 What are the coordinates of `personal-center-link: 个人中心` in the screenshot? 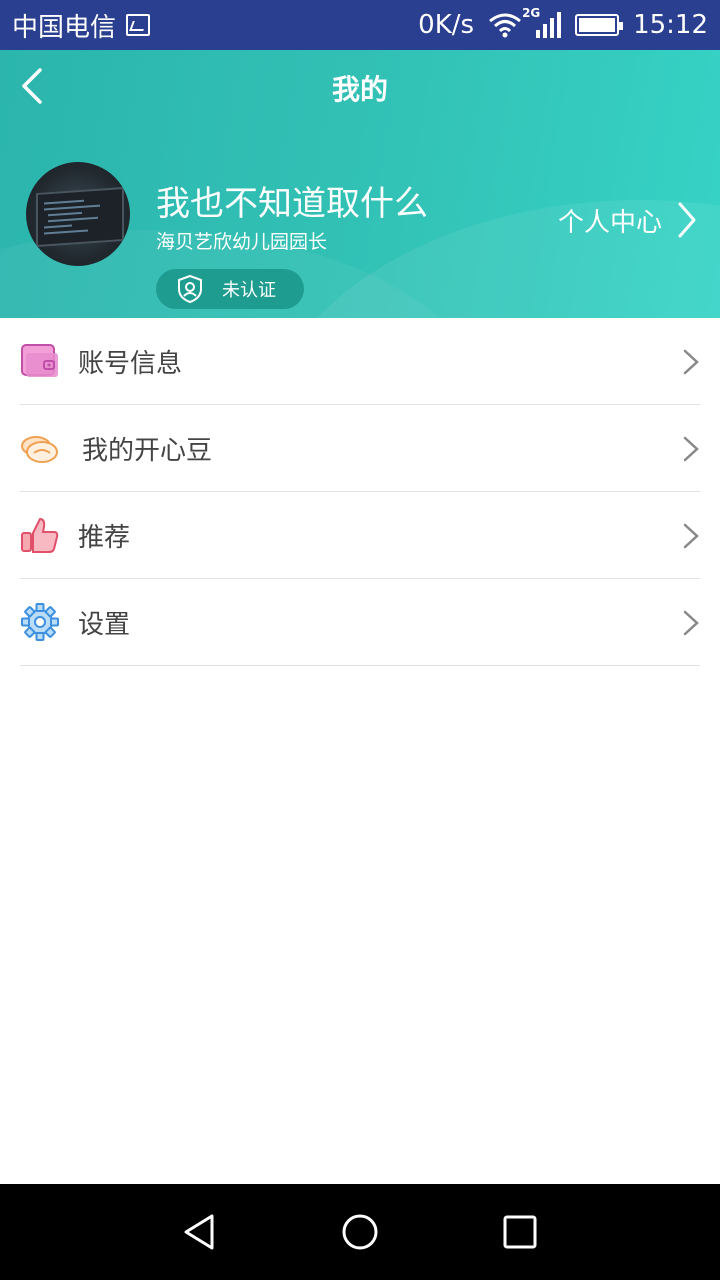 It's located at (628, 220).